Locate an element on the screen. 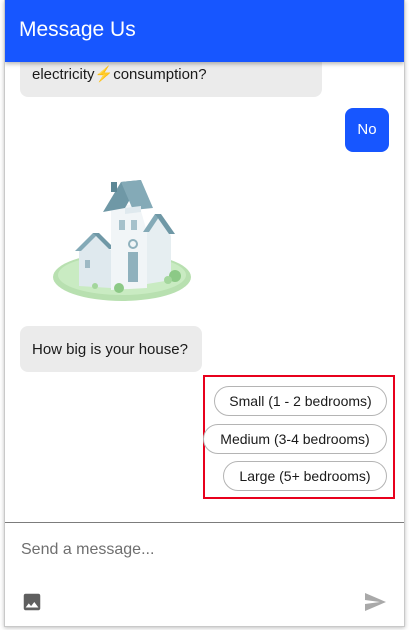  message-input is located at coordinates (191, 550).